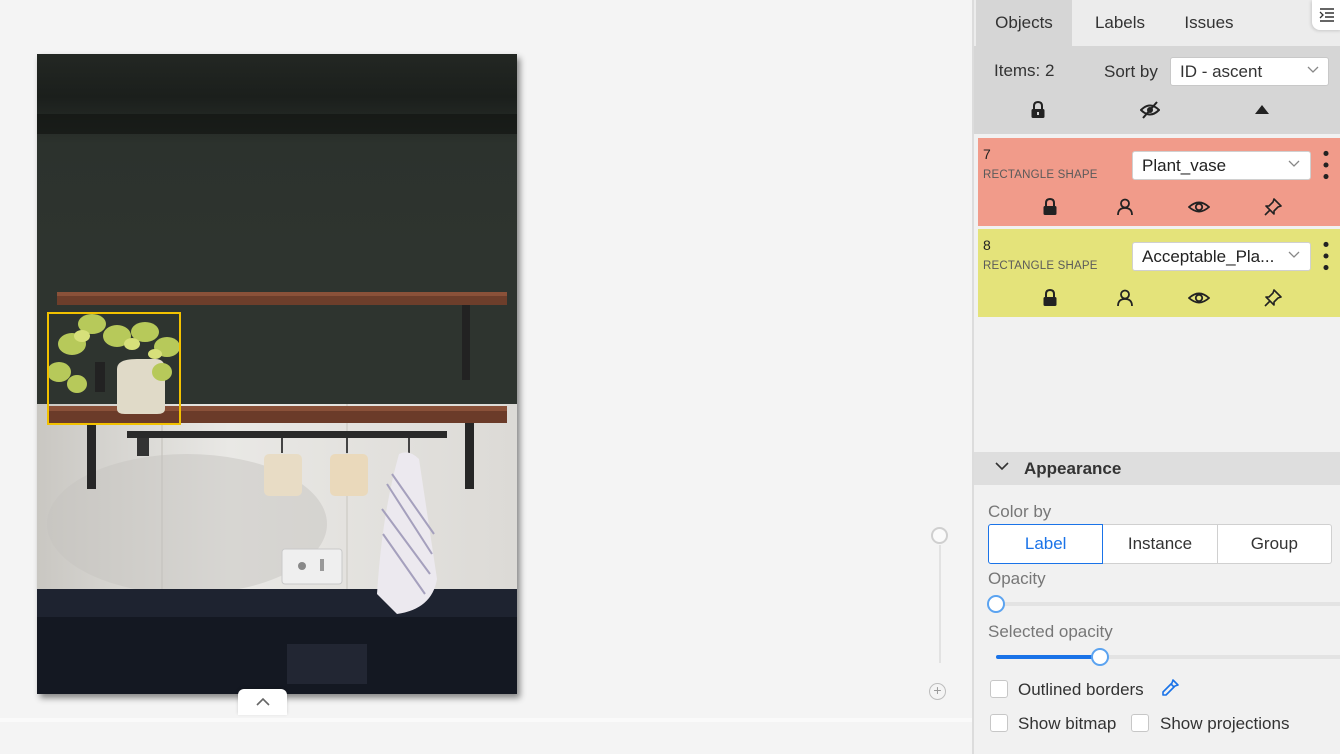 This screenshot has width=1340, height=754. I want to click on sidebar-collapse-button, so click(1326, 15).